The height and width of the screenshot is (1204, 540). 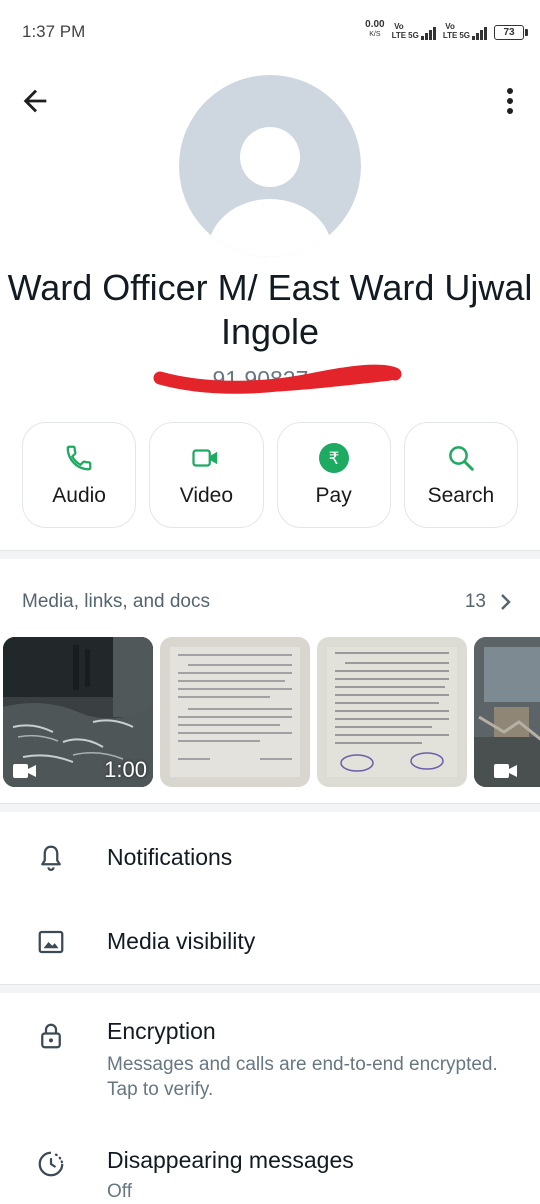 What do you see at coordinates (461, 495) in the screenshot?
I see `search-label: Search` at bounding box center [461, 495].